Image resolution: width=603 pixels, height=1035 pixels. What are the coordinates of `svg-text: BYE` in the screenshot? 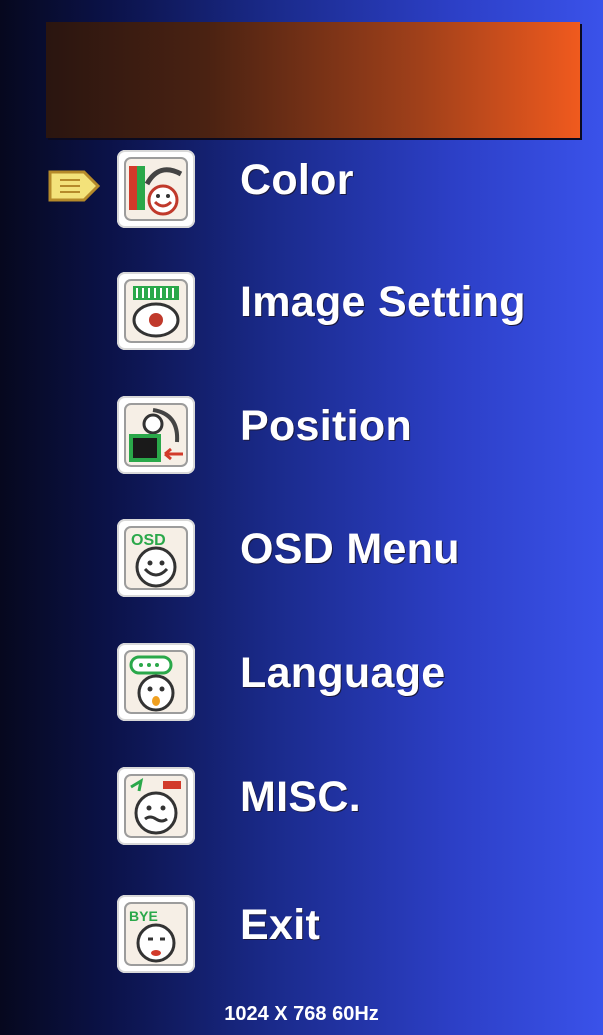 It's located at (143, 916).